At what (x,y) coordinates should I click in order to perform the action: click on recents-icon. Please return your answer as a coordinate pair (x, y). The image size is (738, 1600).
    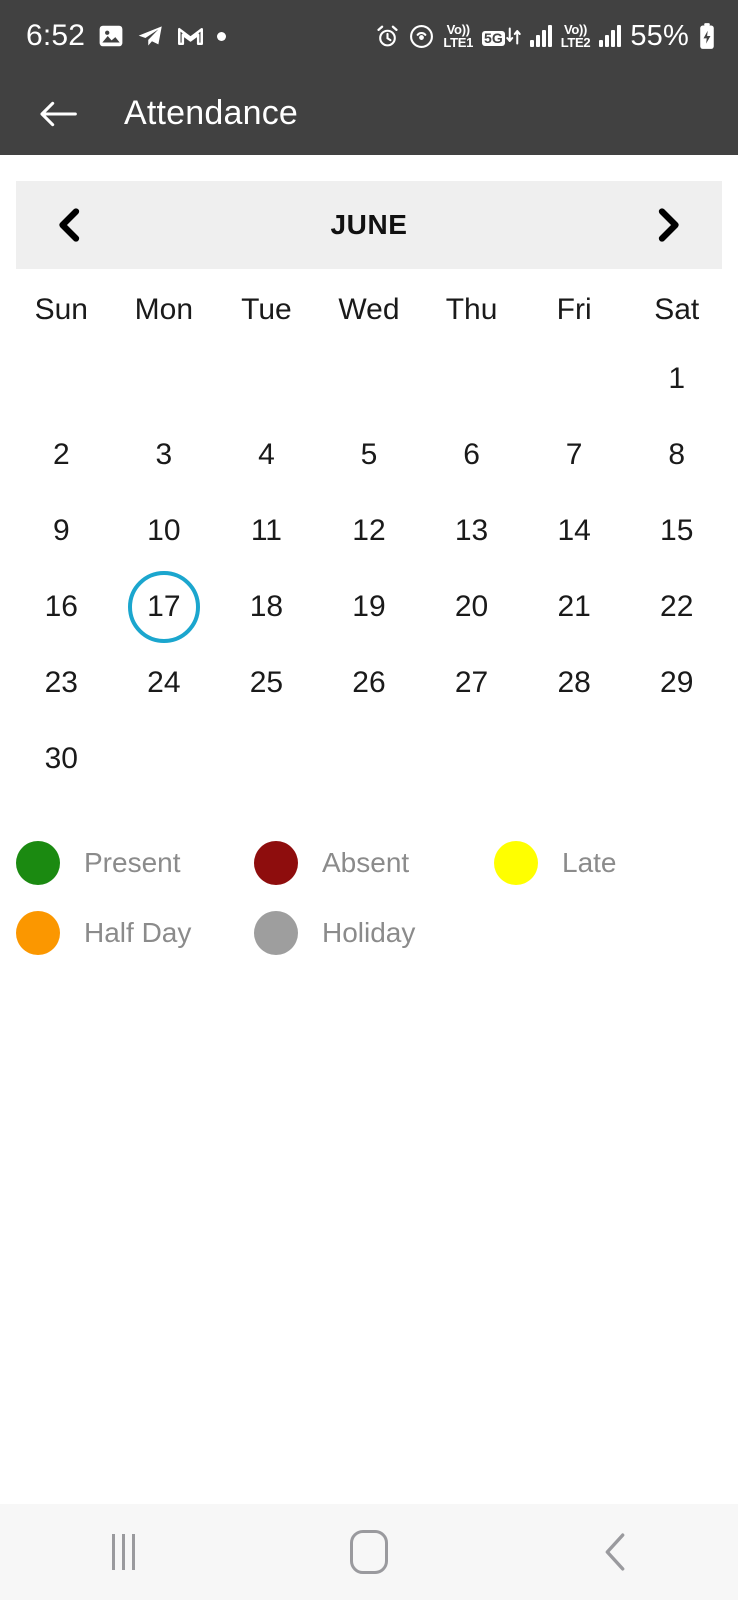
    Looking at the image, I should click on (123, 1552).